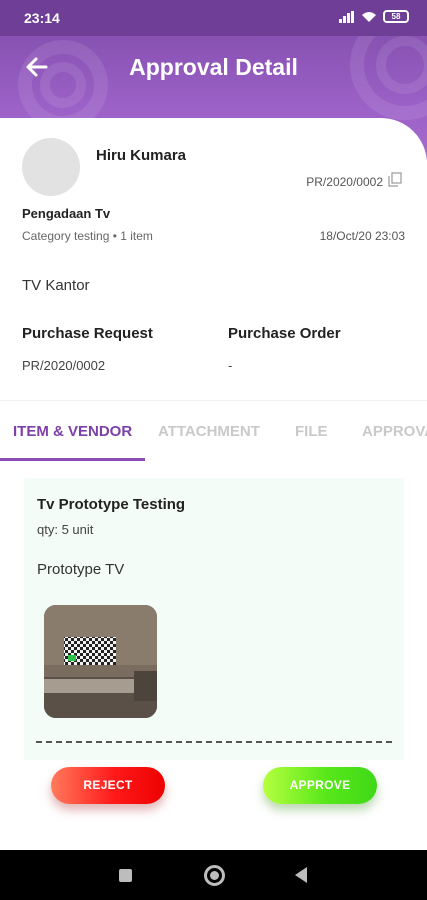 Image resolution: width=427 pixels, height=900 pixels. What do you see at coordinates (213, 67) in the screenshot?
I see `page-title: Approval Detail` at bounding box center [213, 67].